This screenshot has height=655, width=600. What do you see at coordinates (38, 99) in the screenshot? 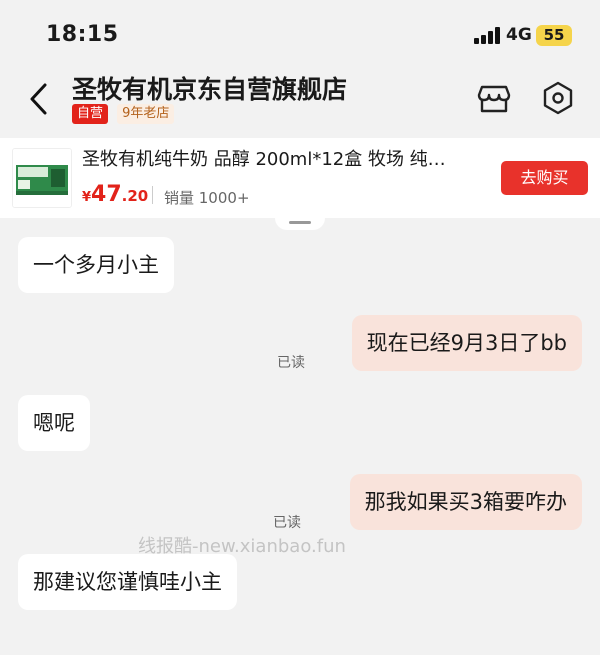
I see `back-chevron-icon` at bounding box center [38, 99].